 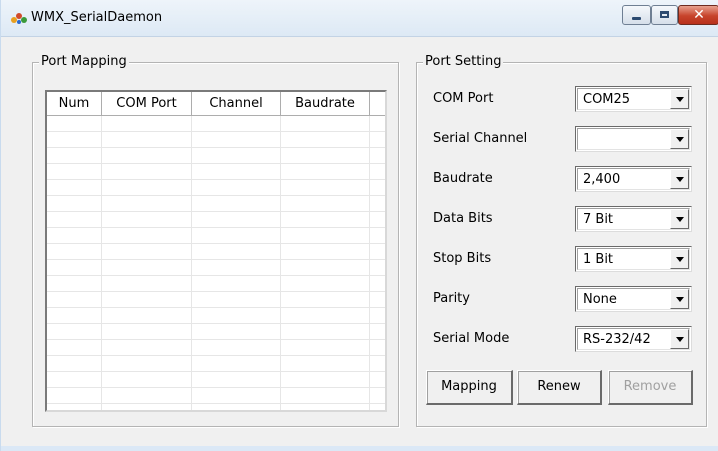 I want to click on combo-frame: 2,400, so click(x=633, y=179).